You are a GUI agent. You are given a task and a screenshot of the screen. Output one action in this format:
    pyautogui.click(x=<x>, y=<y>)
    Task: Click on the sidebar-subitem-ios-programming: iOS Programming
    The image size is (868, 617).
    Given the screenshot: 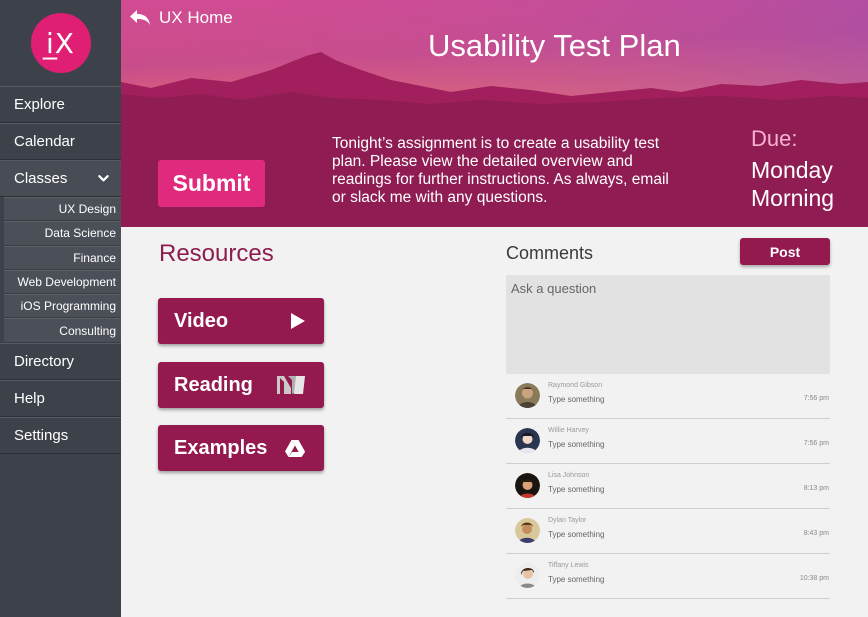 What is the action you would take?
    pyautogui.click(x=62, y=306)
    